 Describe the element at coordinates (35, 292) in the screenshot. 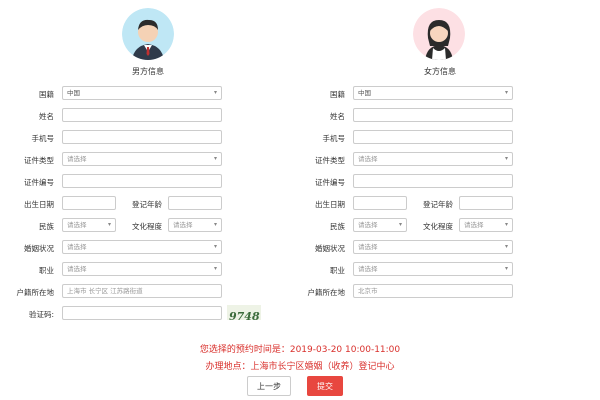

I see `male-residence-label: 户籍所在地` at that location.